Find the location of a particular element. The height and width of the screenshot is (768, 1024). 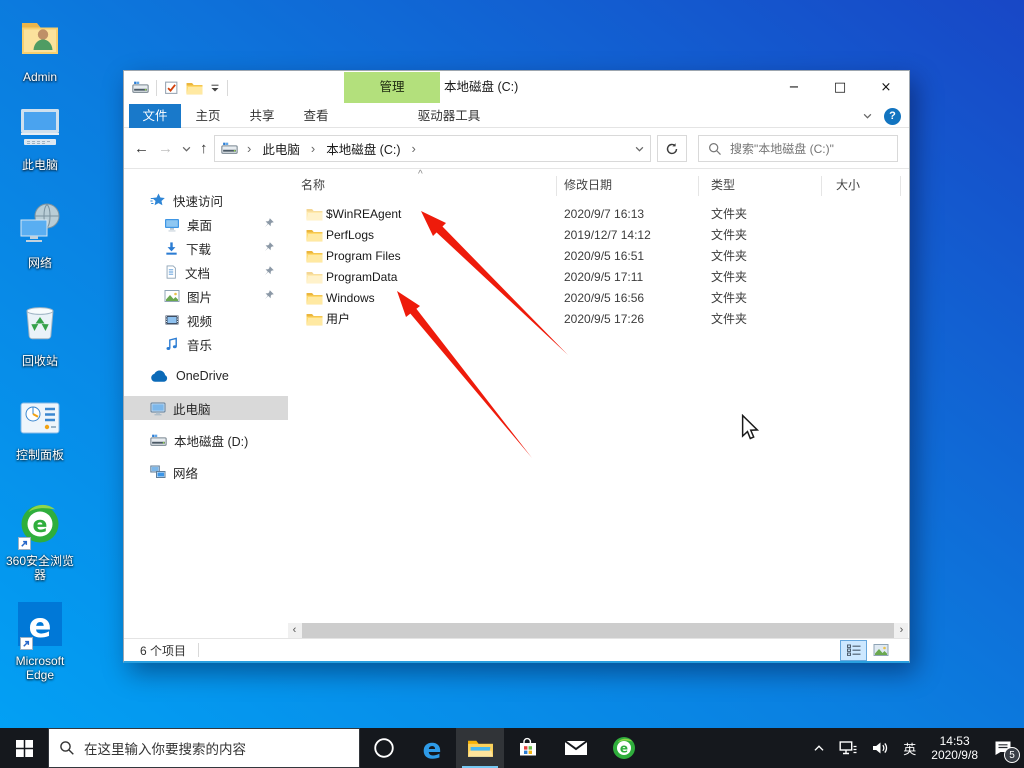

file-name: $WinREAgent is located at coordinates (363, 214).